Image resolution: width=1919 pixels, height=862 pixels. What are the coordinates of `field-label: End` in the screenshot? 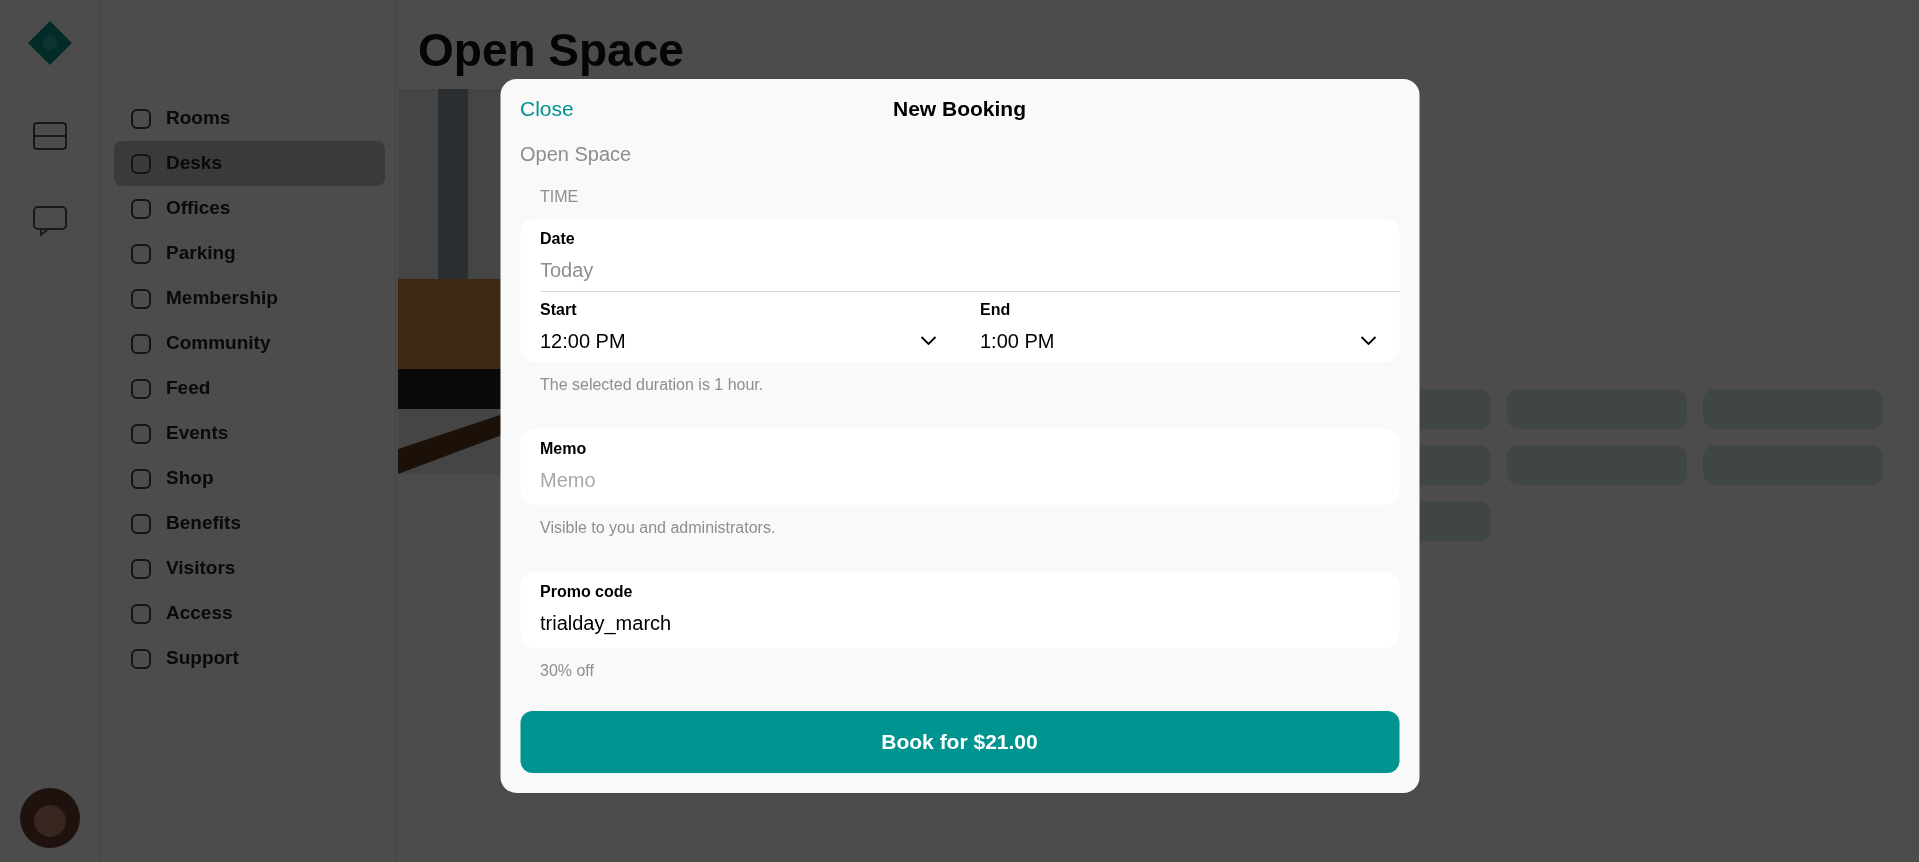 It's located at (995, 310).